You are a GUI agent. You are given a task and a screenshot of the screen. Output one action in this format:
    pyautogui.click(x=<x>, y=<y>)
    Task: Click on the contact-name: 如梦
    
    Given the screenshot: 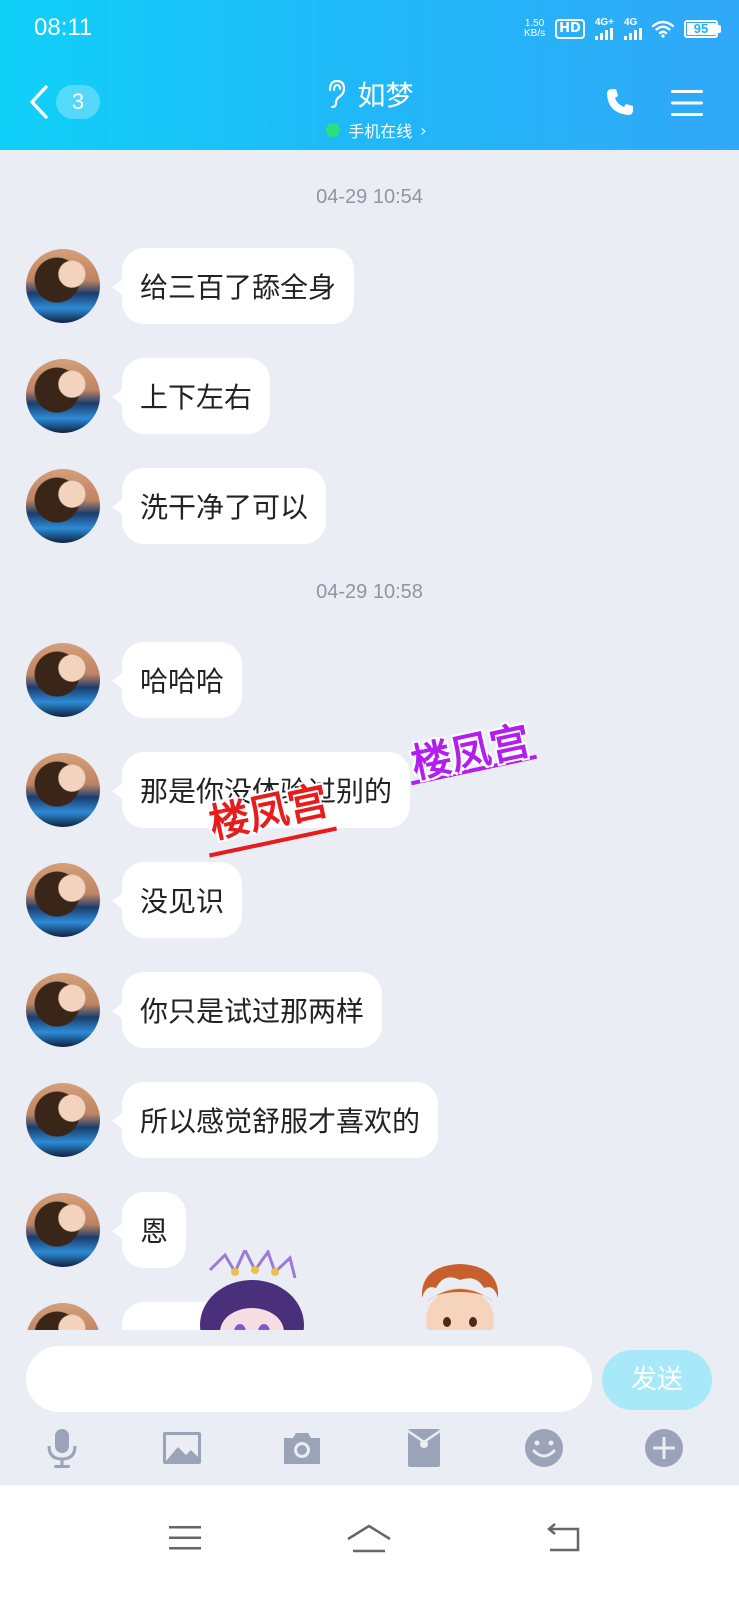 What is the action you would take?
    pyautogui.click(x=385, y=95)
    